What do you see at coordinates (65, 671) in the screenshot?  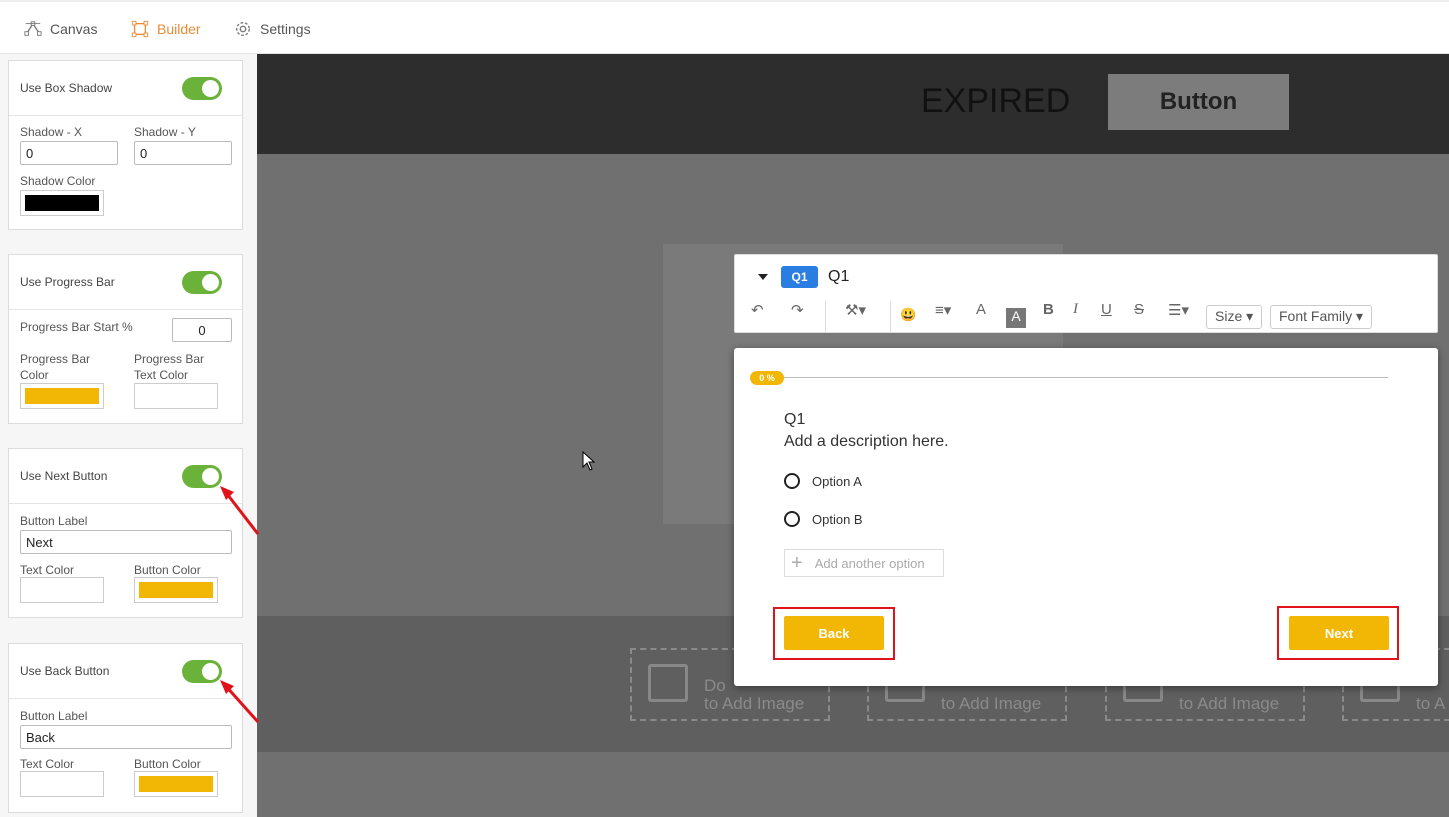 I see `back-button-toggle-label: Use Back Button` at bounding box center [65, 671].